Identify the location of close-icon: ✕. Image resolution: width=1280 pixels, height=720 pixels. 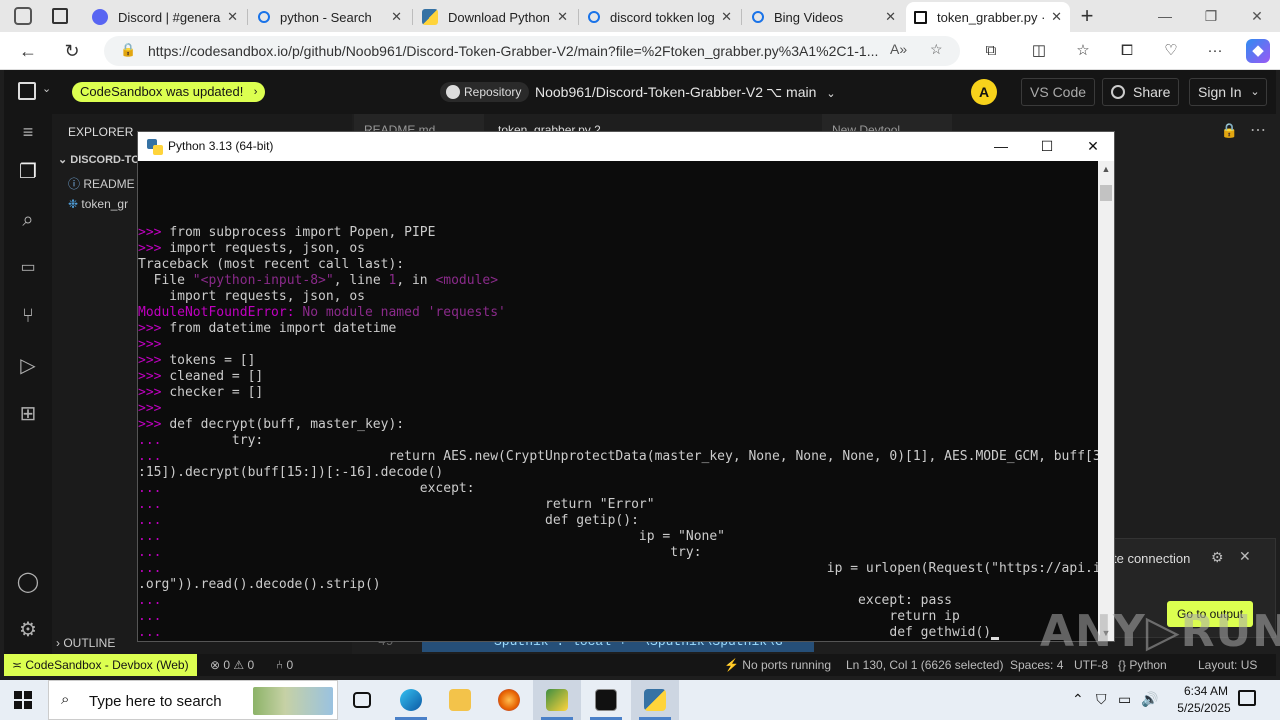
(1245, 556).